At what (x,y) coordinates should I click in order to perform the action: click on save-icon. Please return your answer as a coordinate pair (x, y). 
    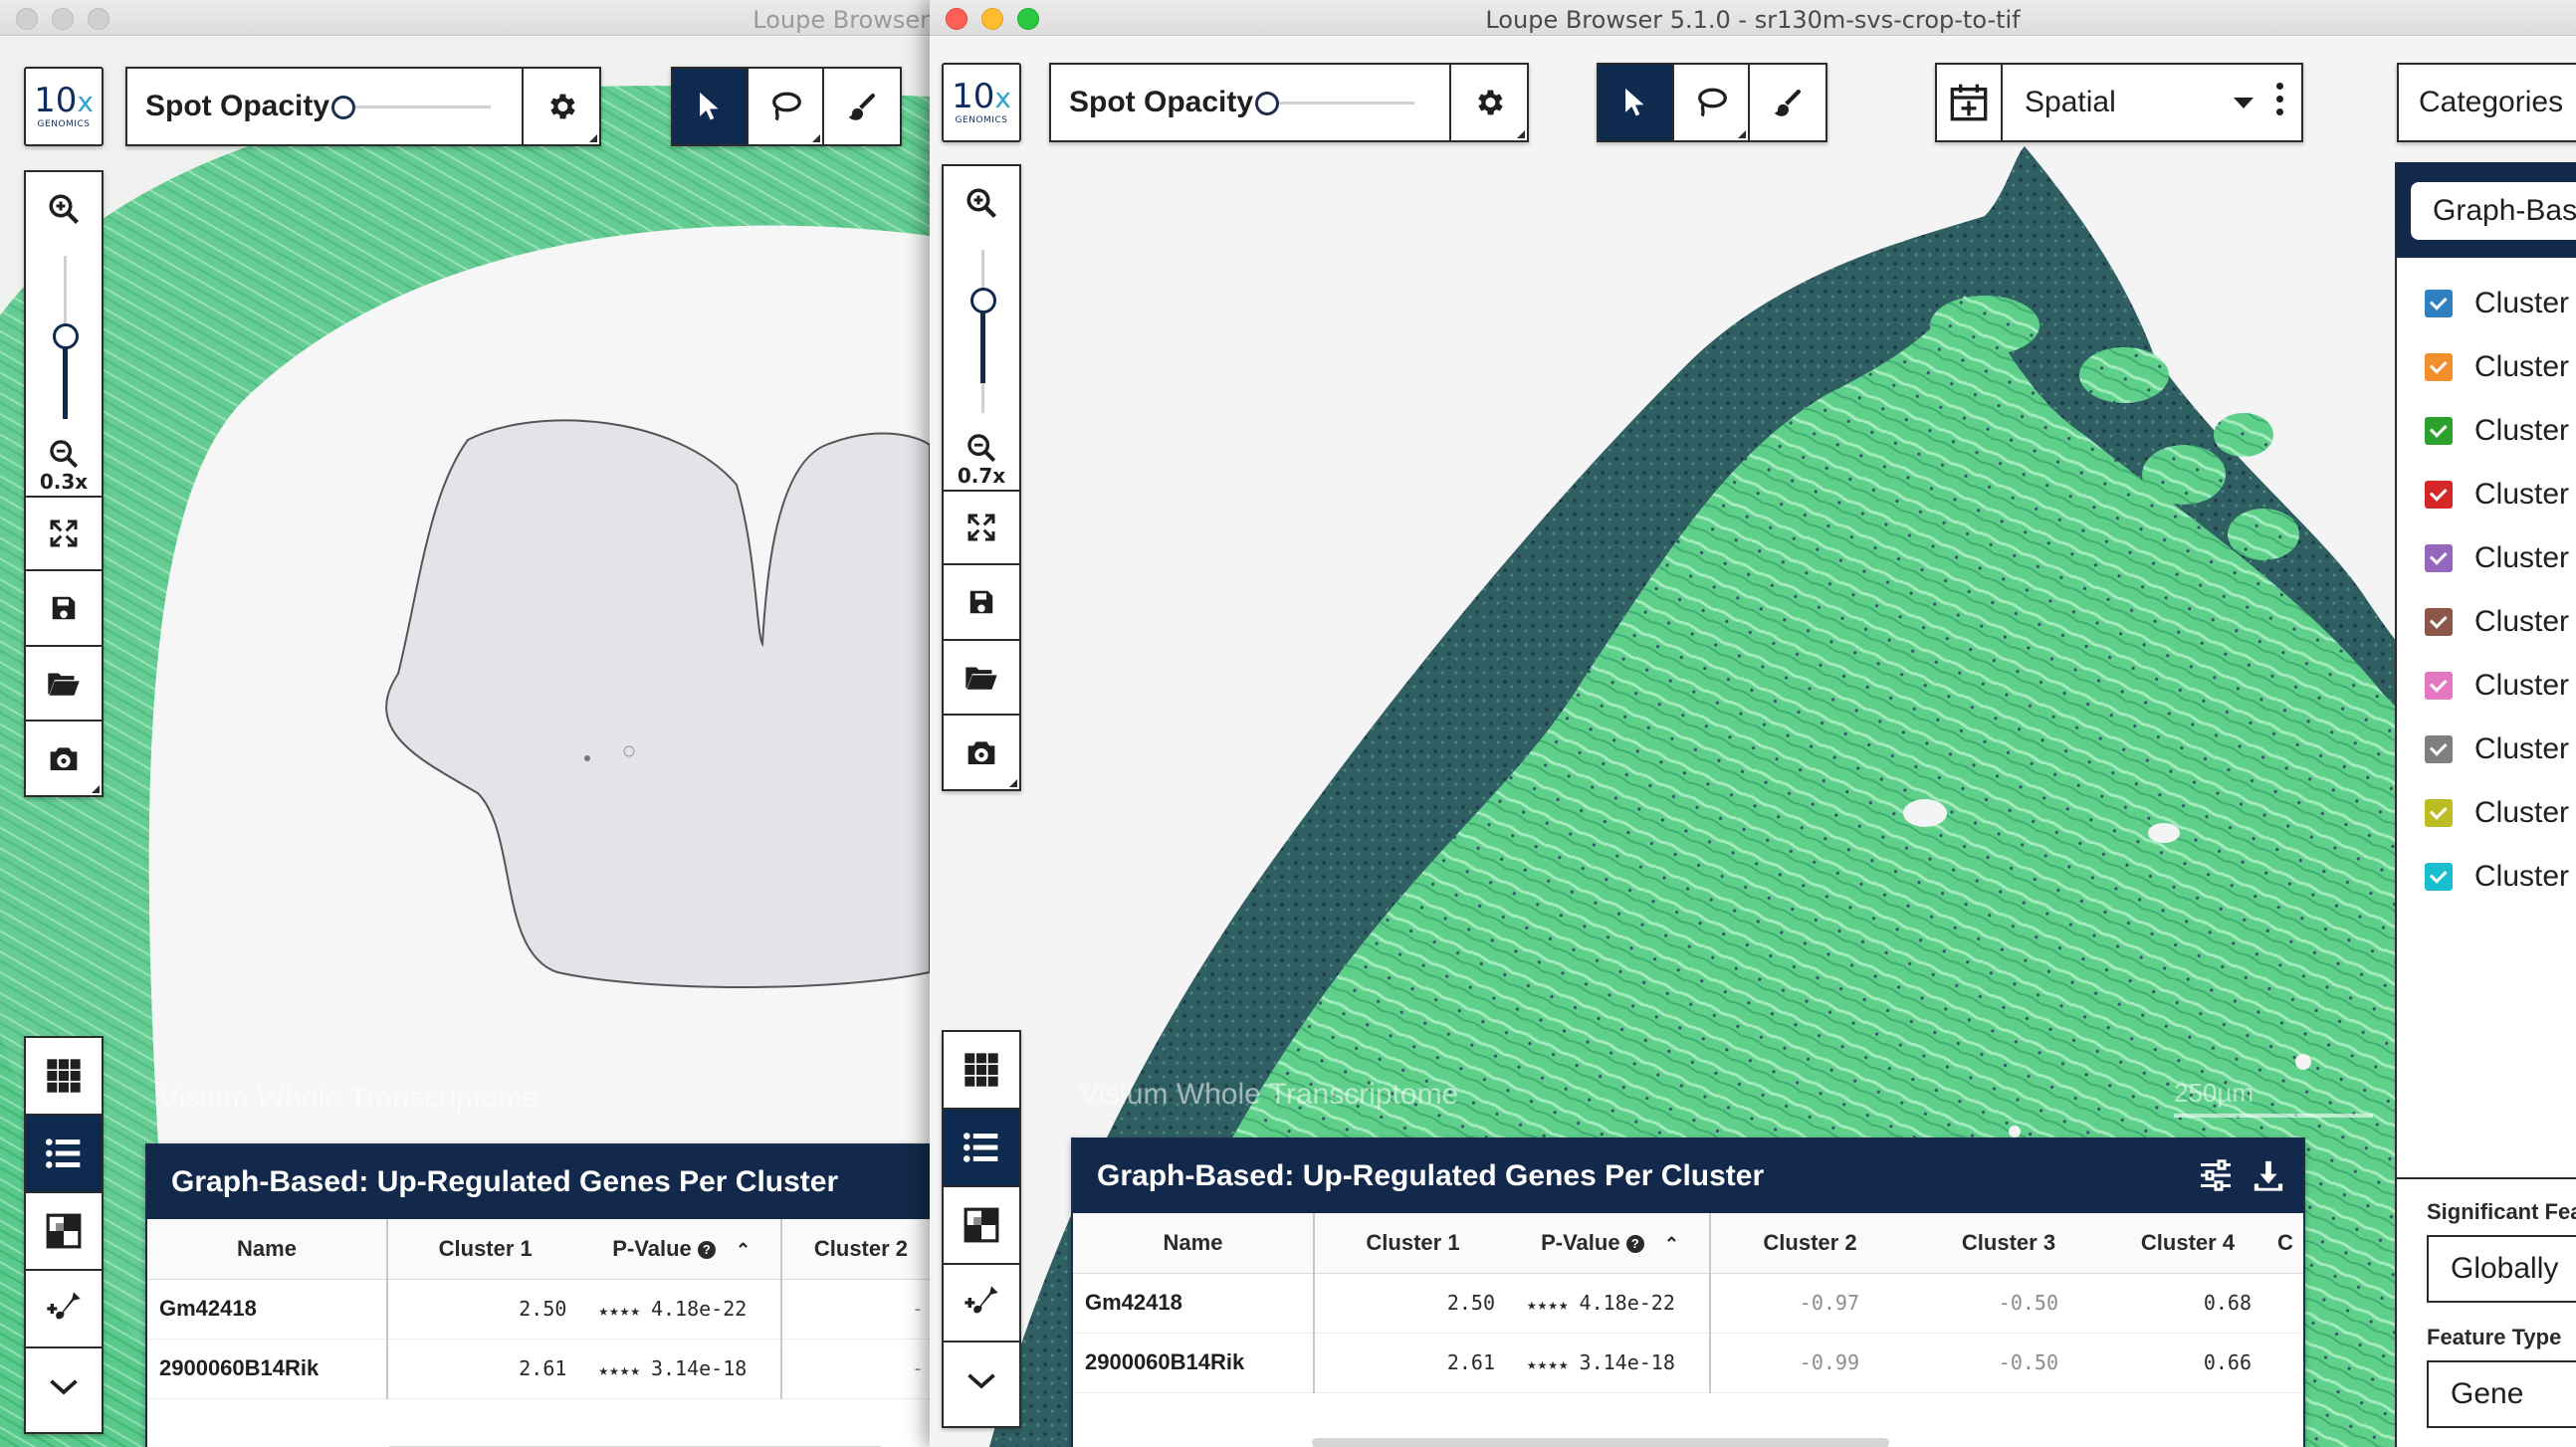
    Looking at the image, I should click on (981, 602).